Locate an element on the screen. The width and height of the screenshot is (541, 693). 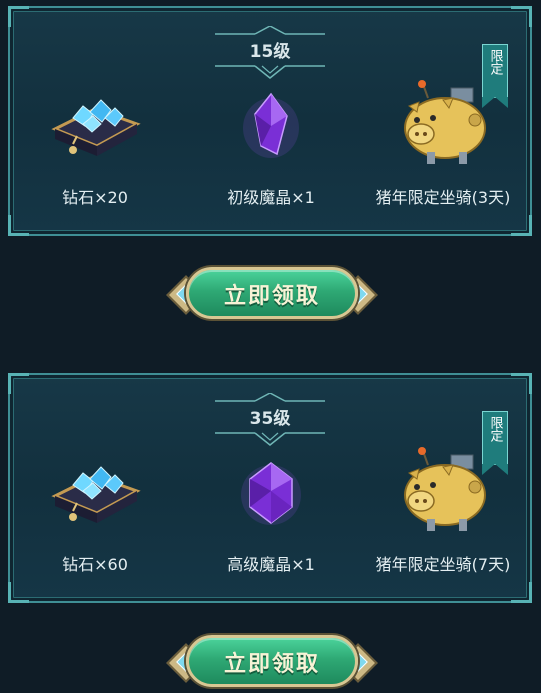
level-badge: 35级 is located at coordinates (270, 420).